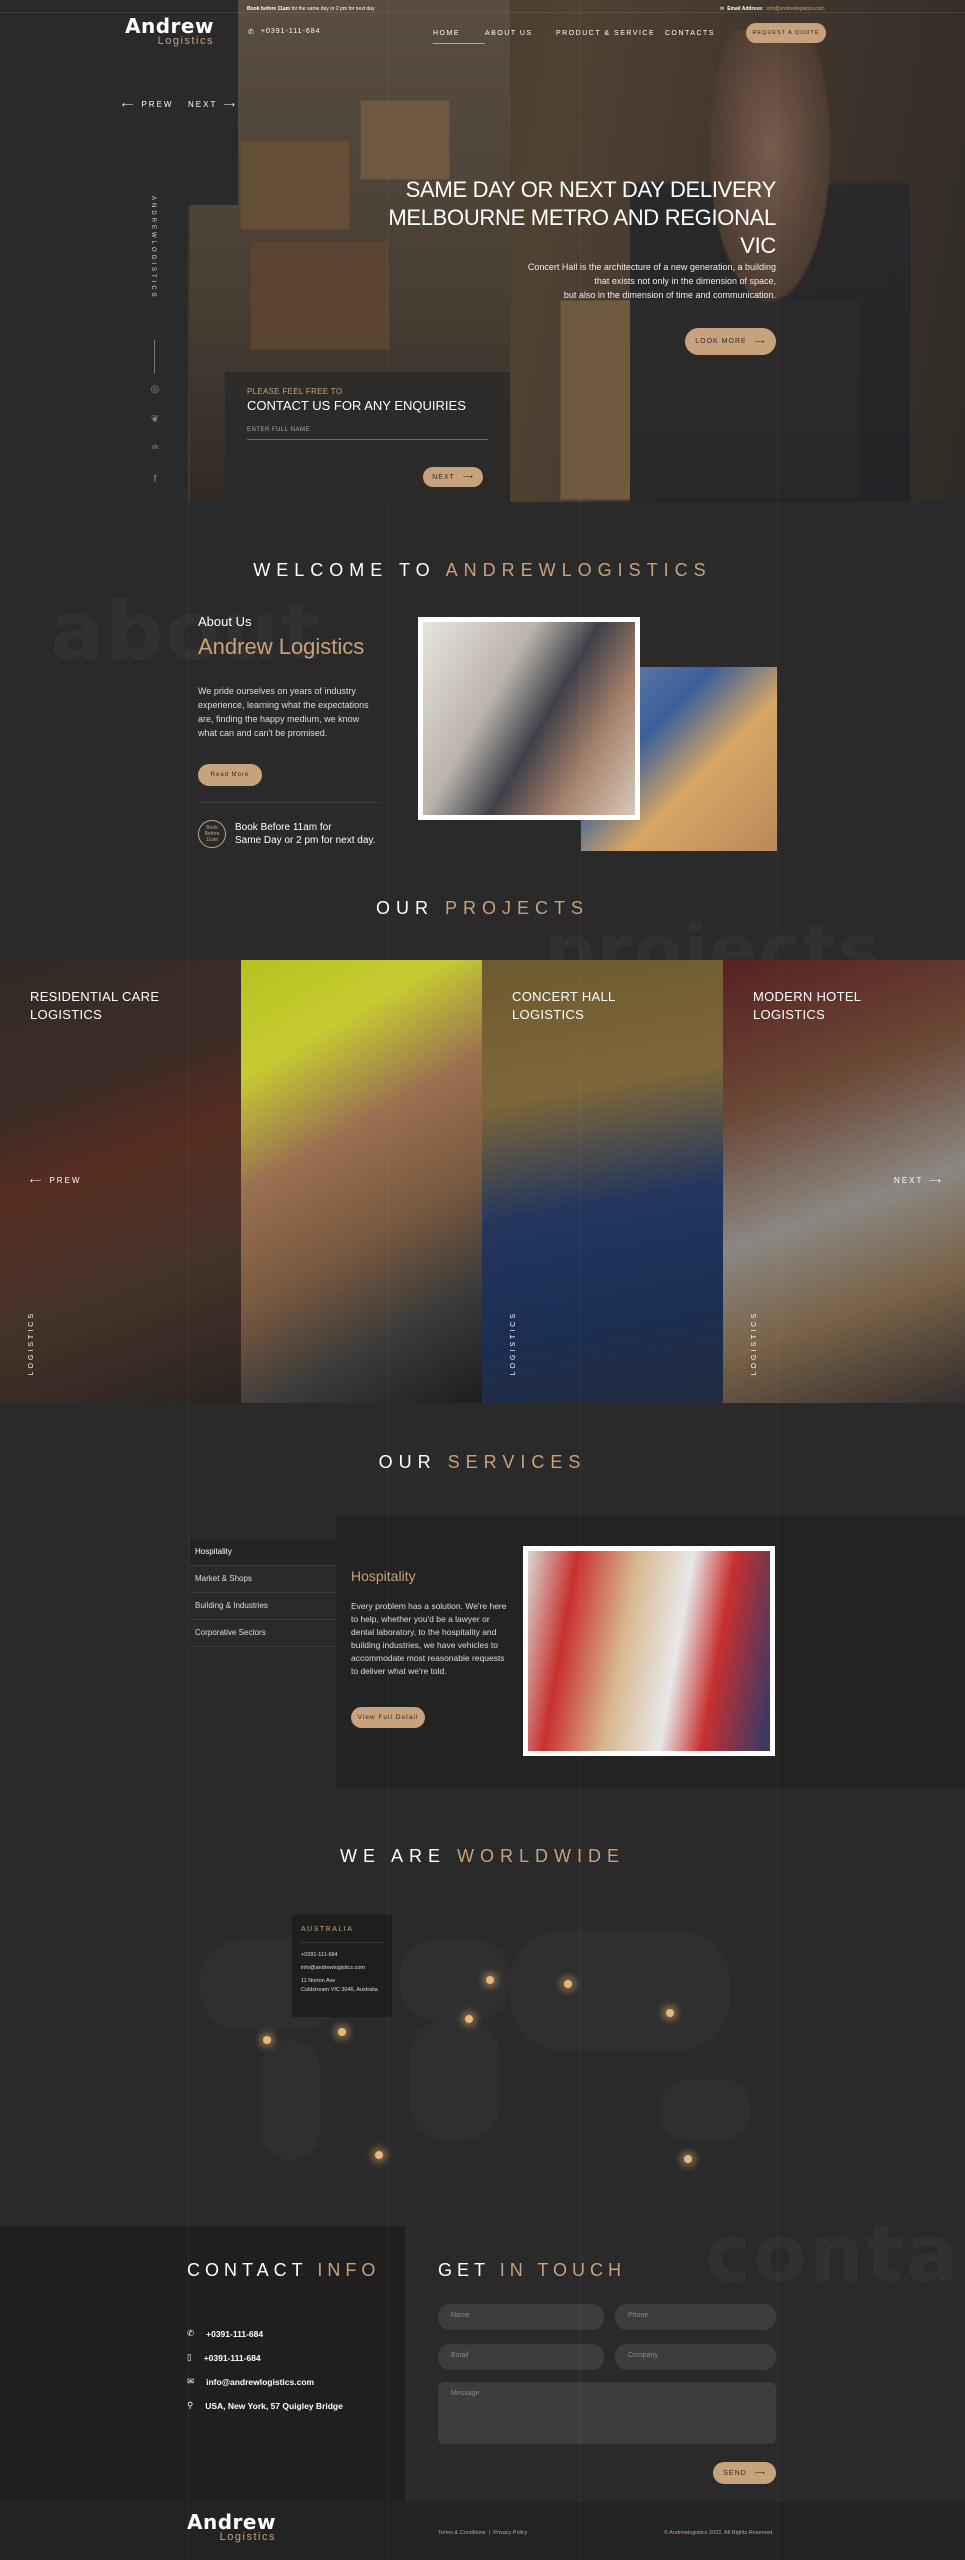 The height and width of the screenshot is (2560, 965). Describe the element at coordinates (909, 1180) in the screenshot. I see `projects-next-label: NEXT` at that location.